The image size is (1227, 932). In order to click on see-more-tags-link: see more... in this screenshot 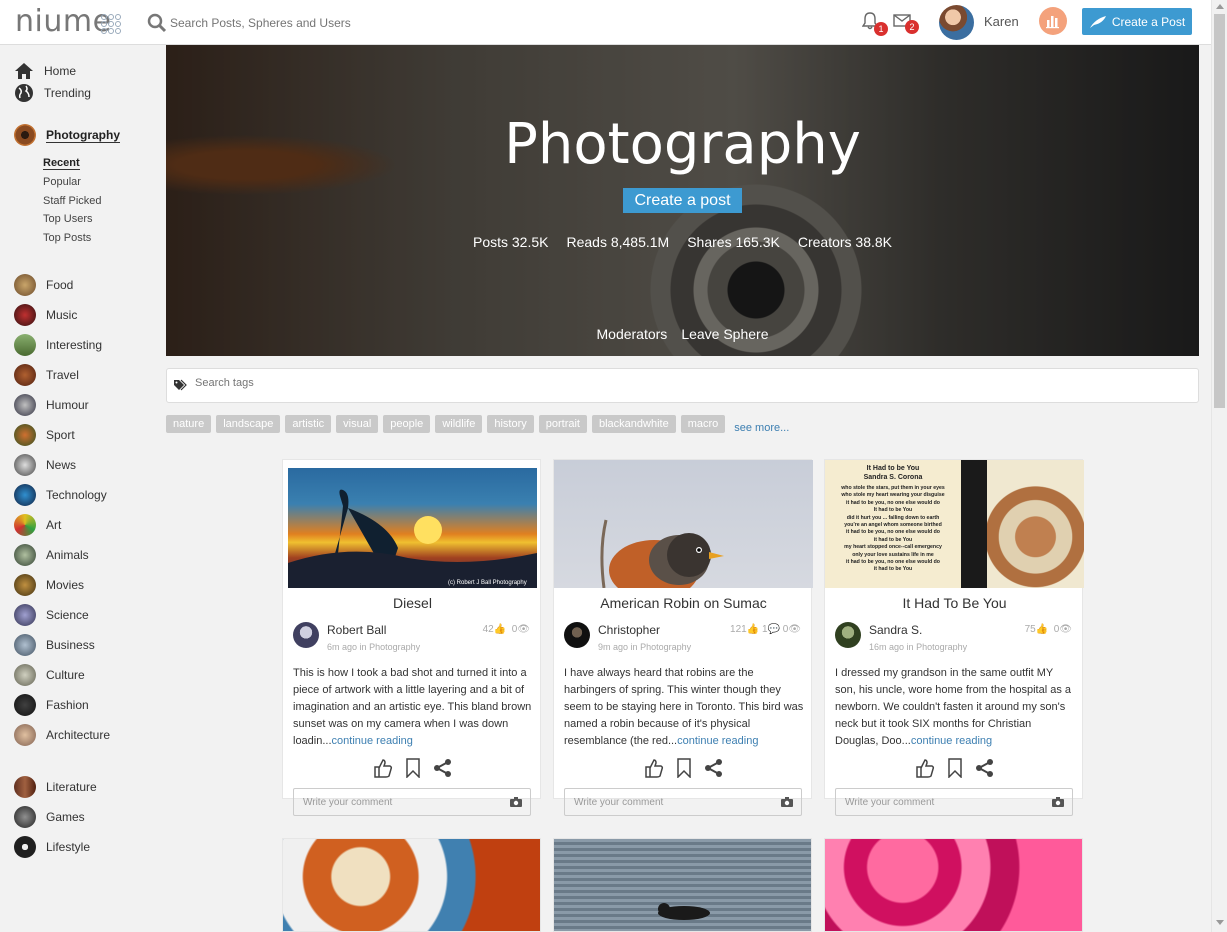, I will do `click(761, 428)`.